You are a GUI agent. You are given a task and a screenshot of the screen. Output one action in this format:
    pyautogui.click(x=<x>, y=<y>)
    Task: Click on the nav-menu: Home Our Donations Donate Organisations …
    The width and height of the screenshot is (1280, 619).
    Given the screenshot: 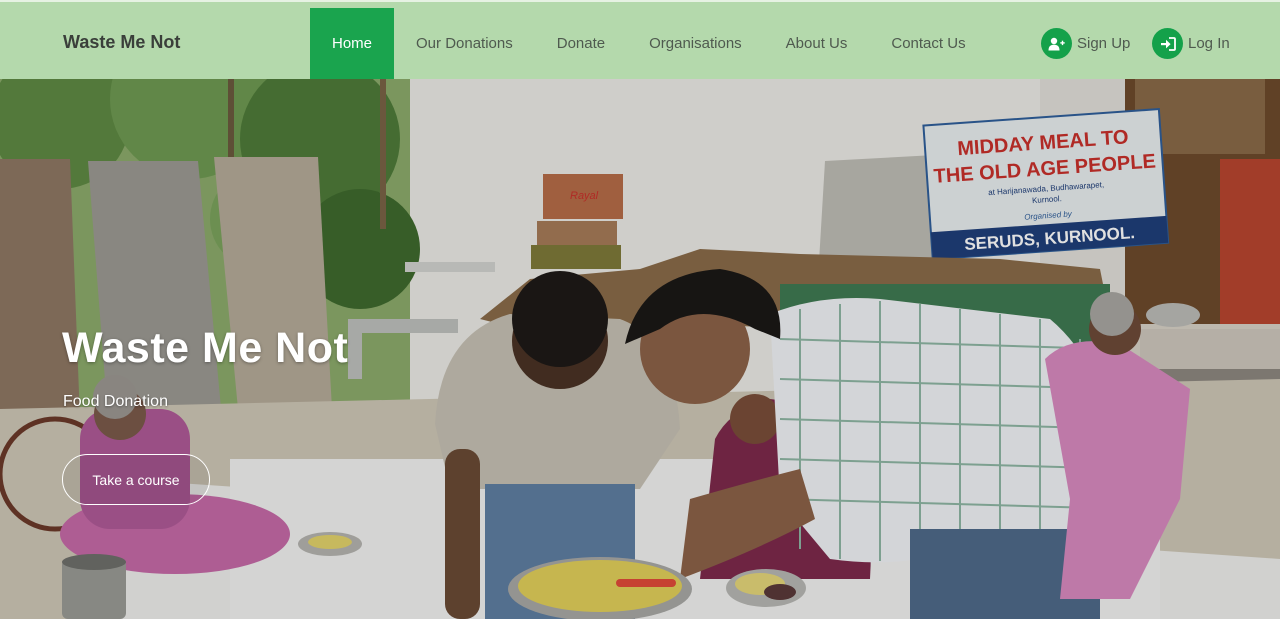 What is the action you would take?
    pyautogui.click(x=649, y=43)
    